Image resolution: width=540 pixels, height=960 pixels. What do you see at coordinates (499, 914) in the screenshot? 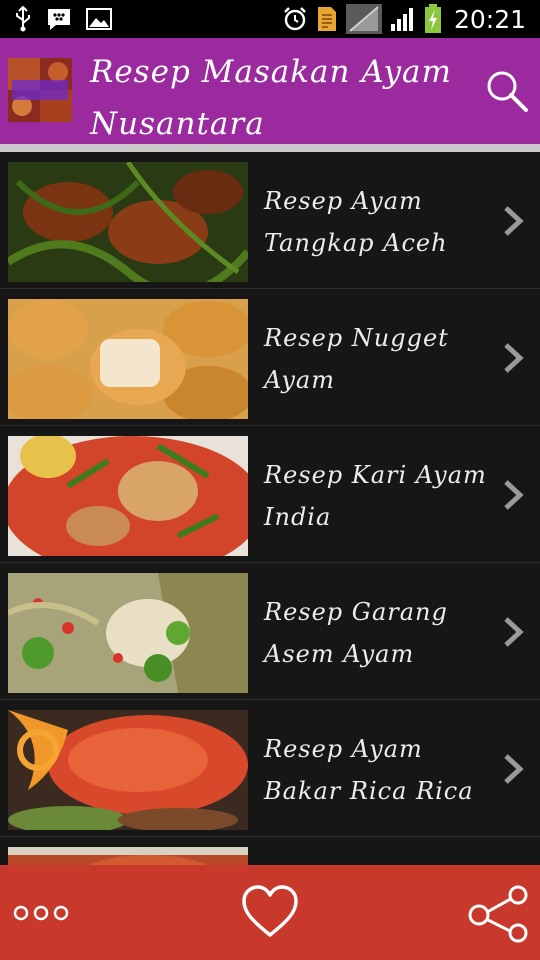
I see `share-icon` at bounding box center [499, 914].